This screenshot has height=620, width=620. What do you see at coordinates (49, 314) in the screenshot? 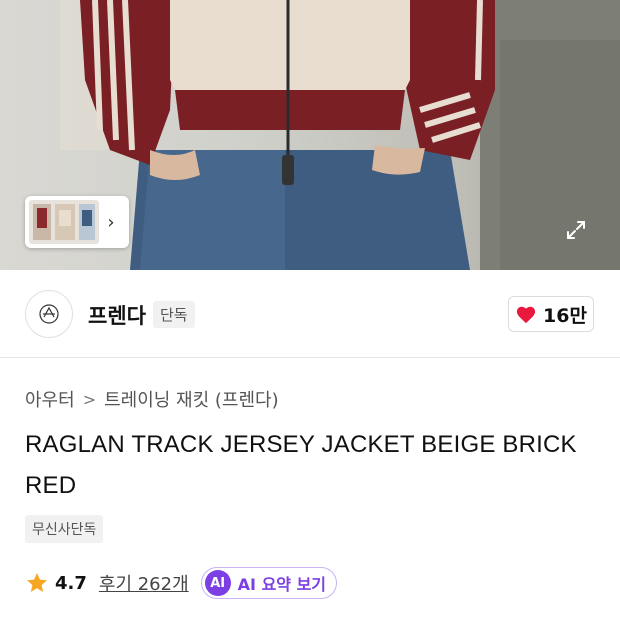
I see `brand-logo` at bounding box center [49, 314].